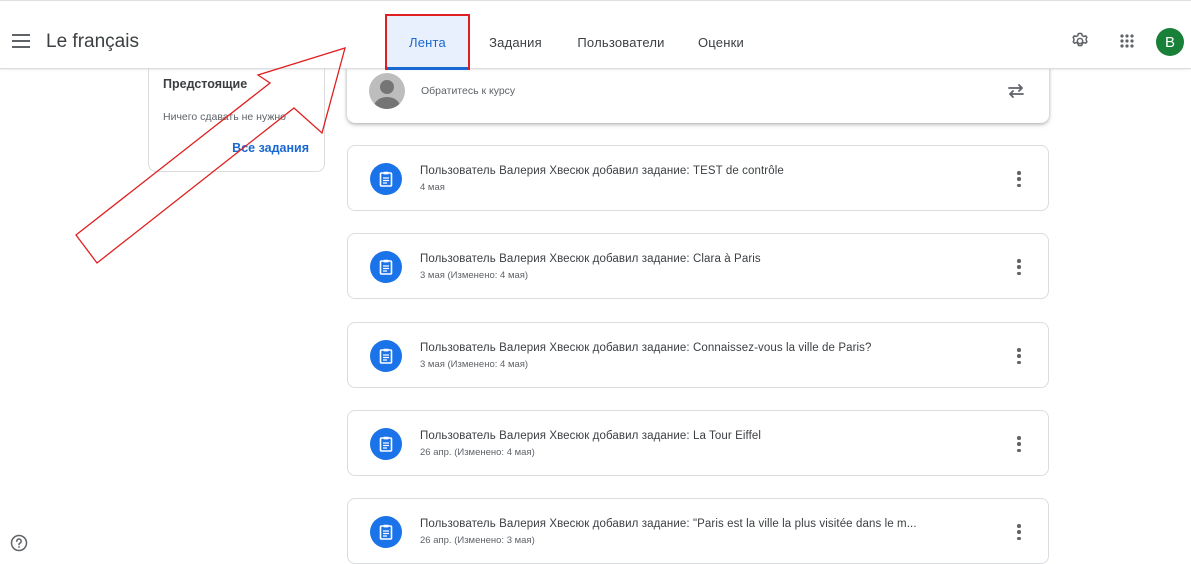  What do you see at coordinates (621, 42) in the screenshot?
I see `tab-people: Пользователи` at bounding box center [621, 42].